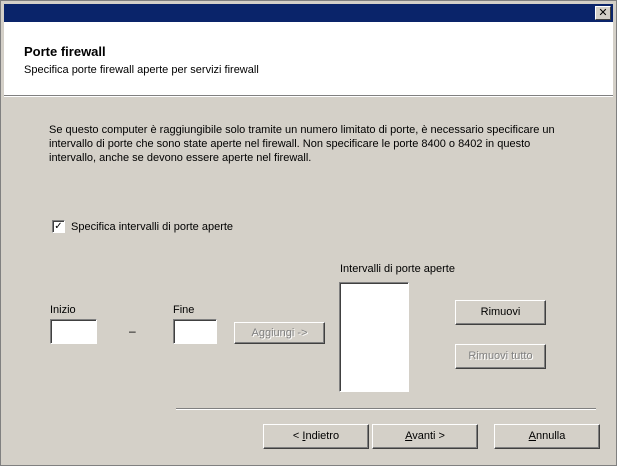 The image size is (617, 466). I want to click on end-port-label: Fine, so click(184, 310).